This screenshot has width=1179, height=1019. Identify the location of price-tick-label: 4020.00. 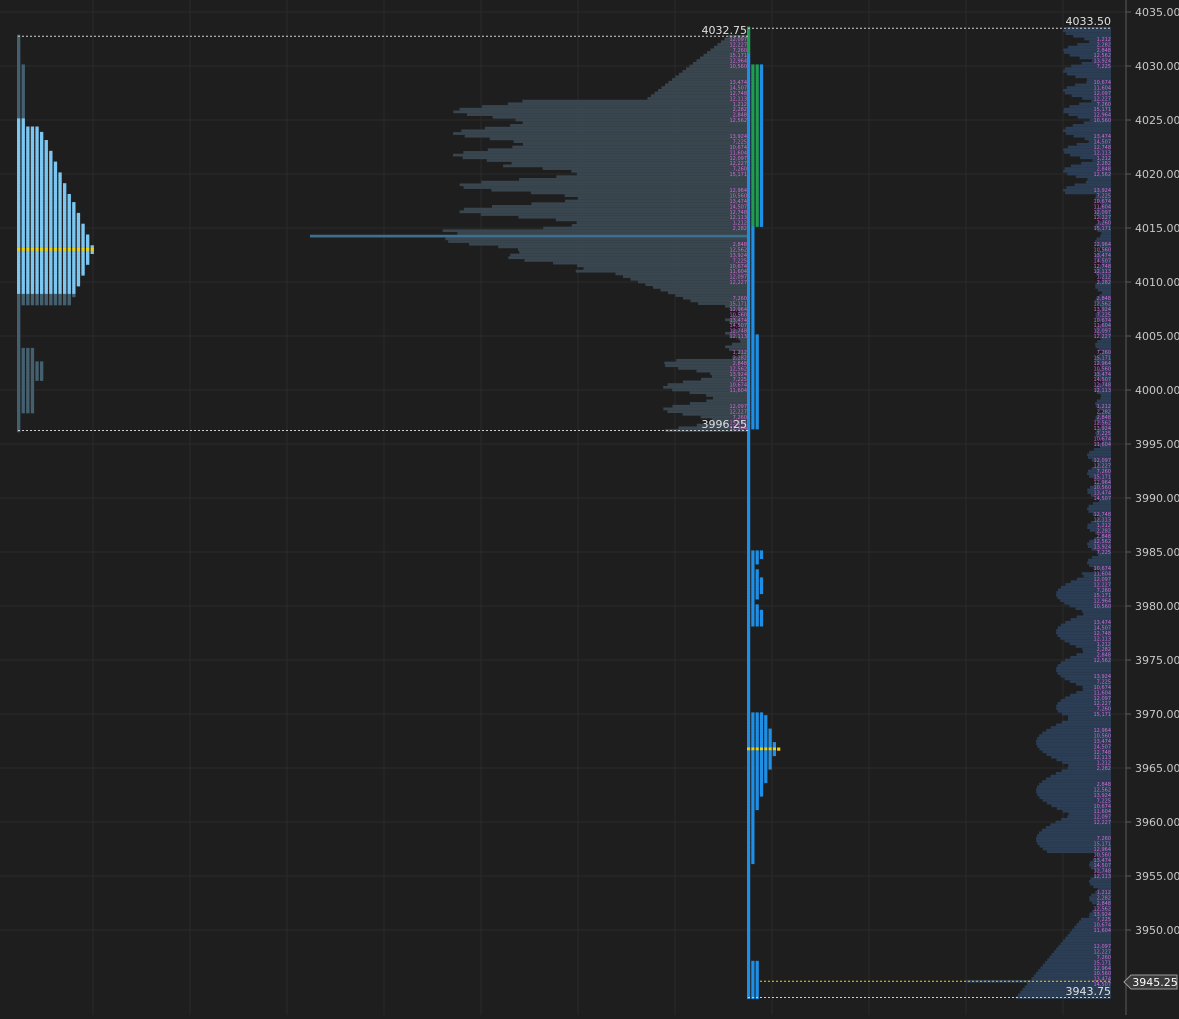
(1157, 174).